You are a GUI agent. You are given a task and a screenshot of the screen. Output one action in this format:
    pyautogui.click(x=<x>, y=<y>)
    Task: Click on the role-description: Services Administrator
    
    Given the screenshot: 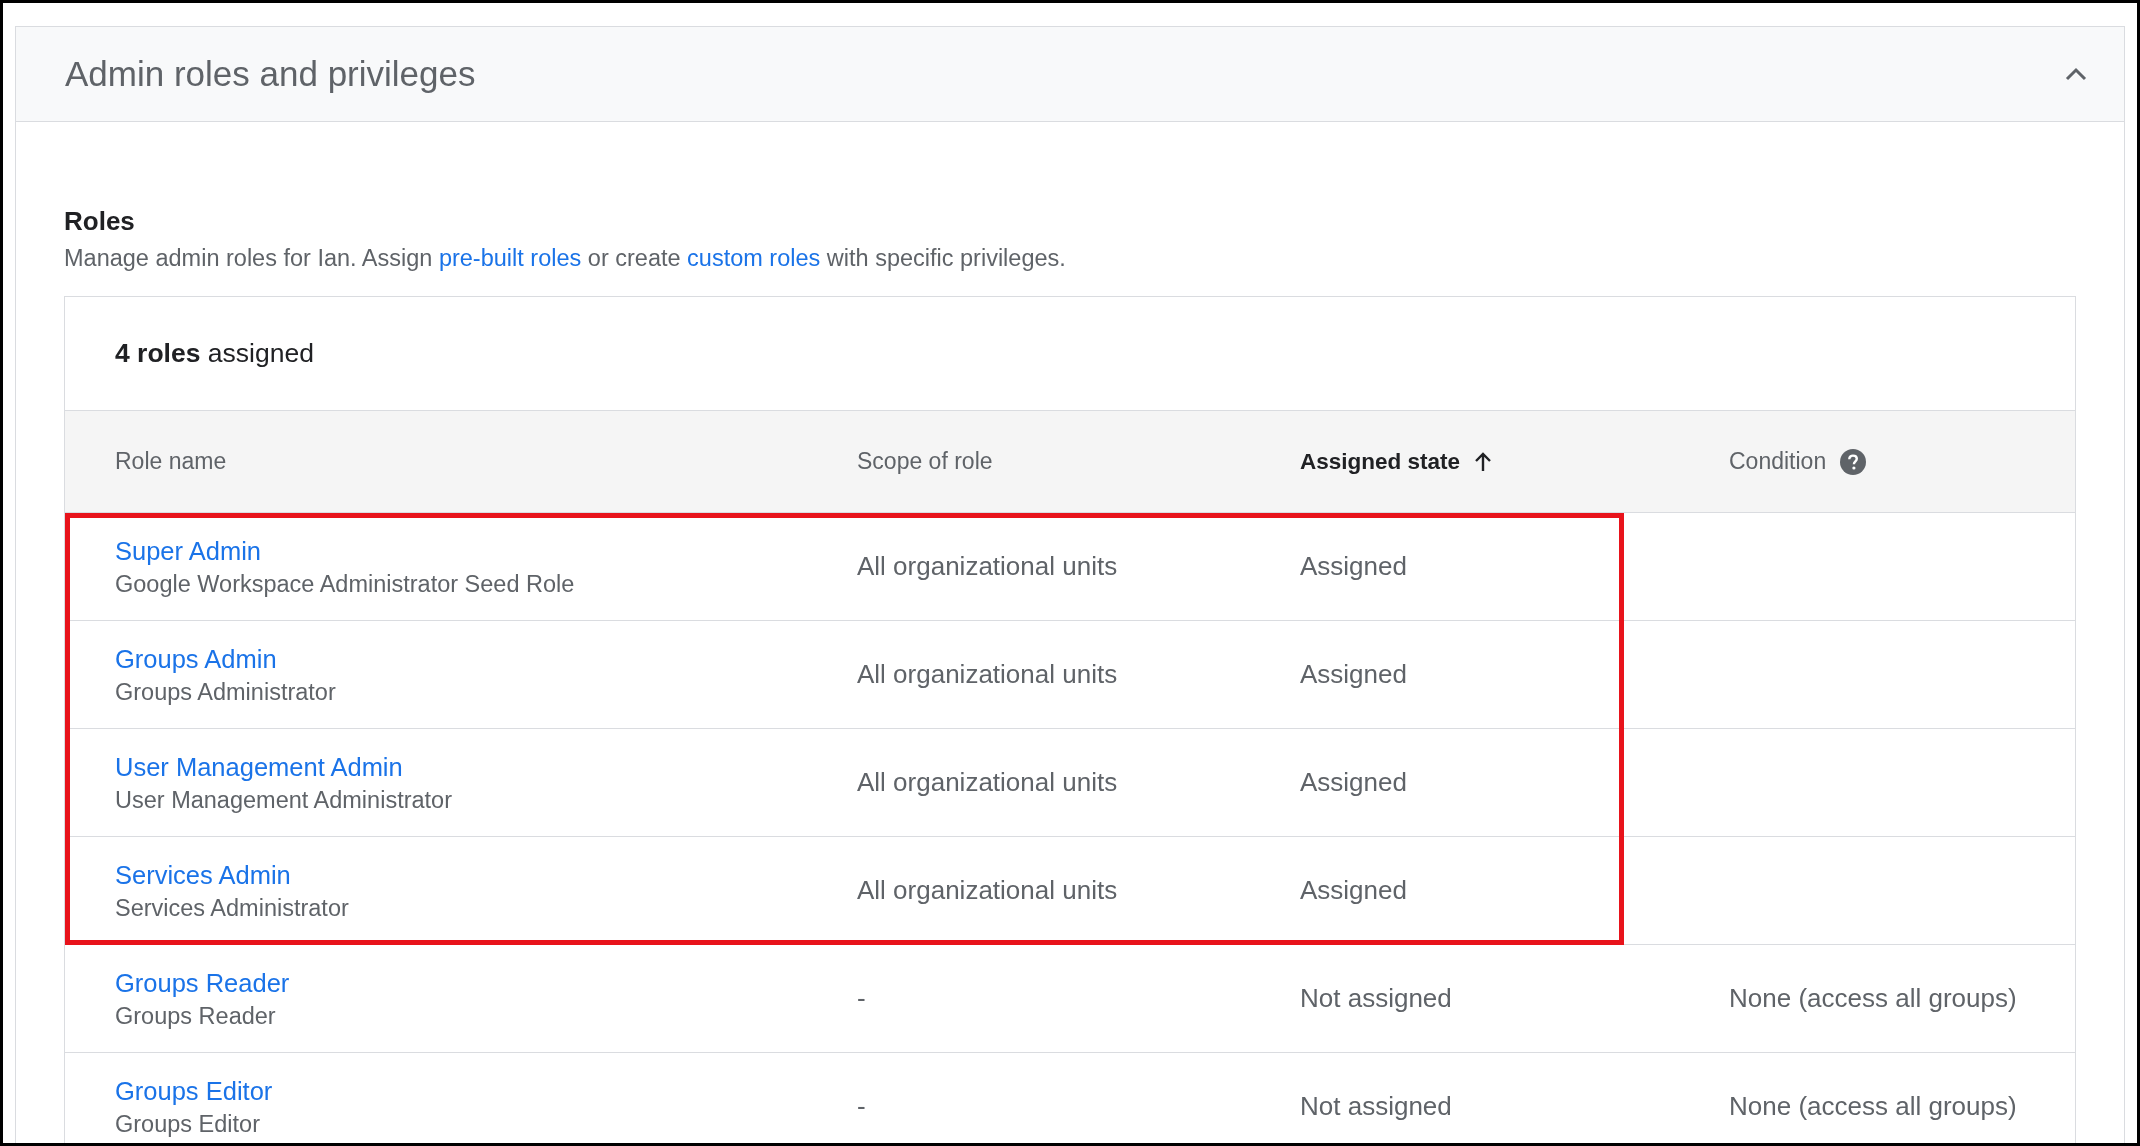 What is the action you would take?
    pyautogui.click(x=232, y=908)
    